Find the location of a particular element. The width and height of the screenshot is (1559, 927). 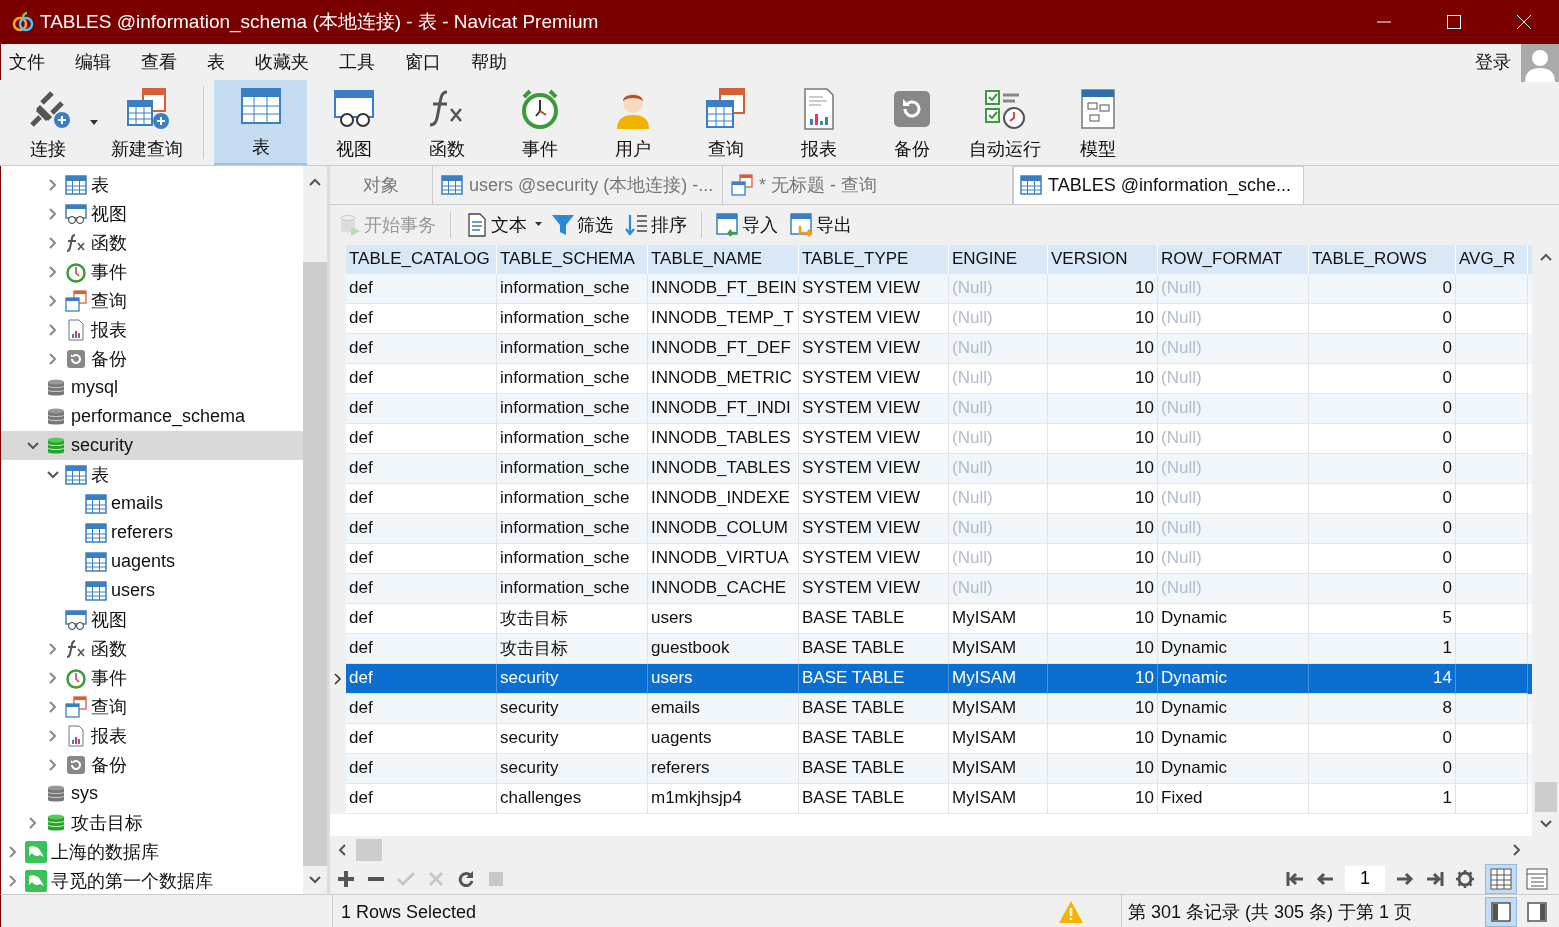

table-row: def information_sche INNODB_FT_INDI SYSTEM VIEW (Null) 10 (Null) 0 is located at coordinates (931, 408).